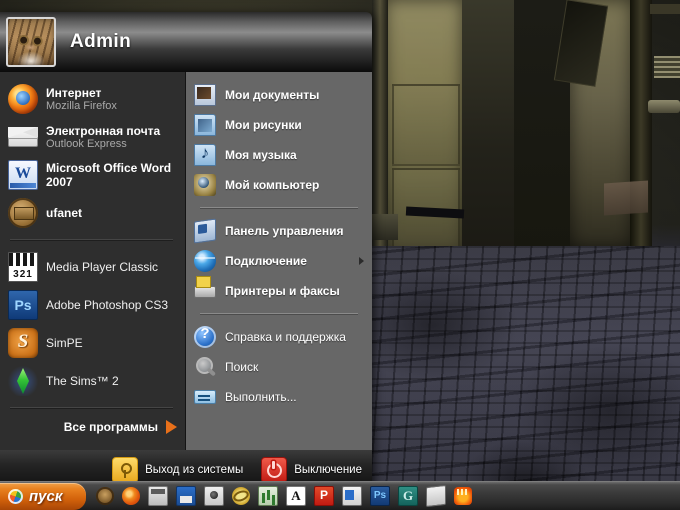  I want to click on left-column-divider, so click(91, 240).